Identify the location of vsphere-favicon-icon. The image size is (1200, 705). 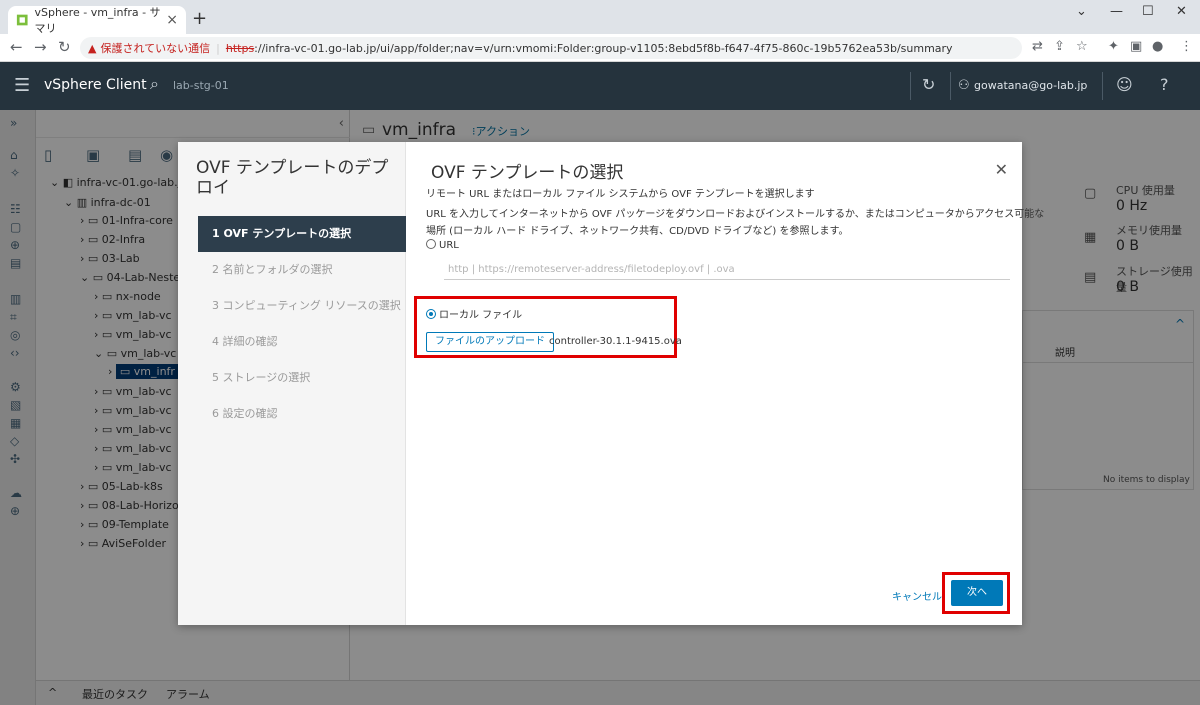
(22, 20).